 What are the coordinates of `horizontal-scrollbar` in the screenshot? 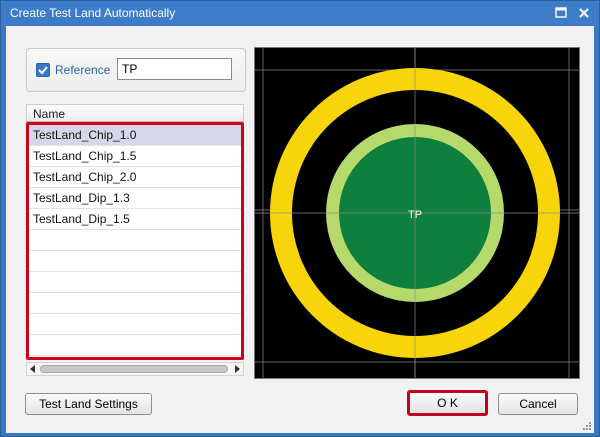 It's located at (135, 369).